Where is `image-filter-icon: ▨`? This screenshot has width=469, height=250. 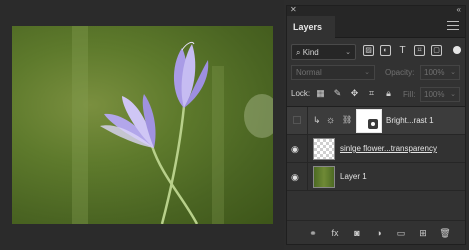
image-filter-icon: ▨ is located at coordinates (368, 50).